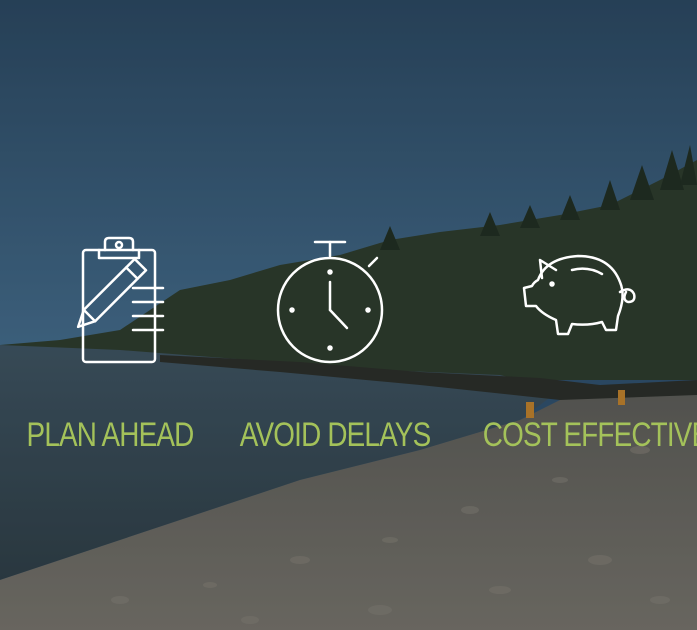 The image size is (697, 630). Describe the element at coordinates (579, 295) in the screenshot. I see `piggy-bank-icon` at that location.